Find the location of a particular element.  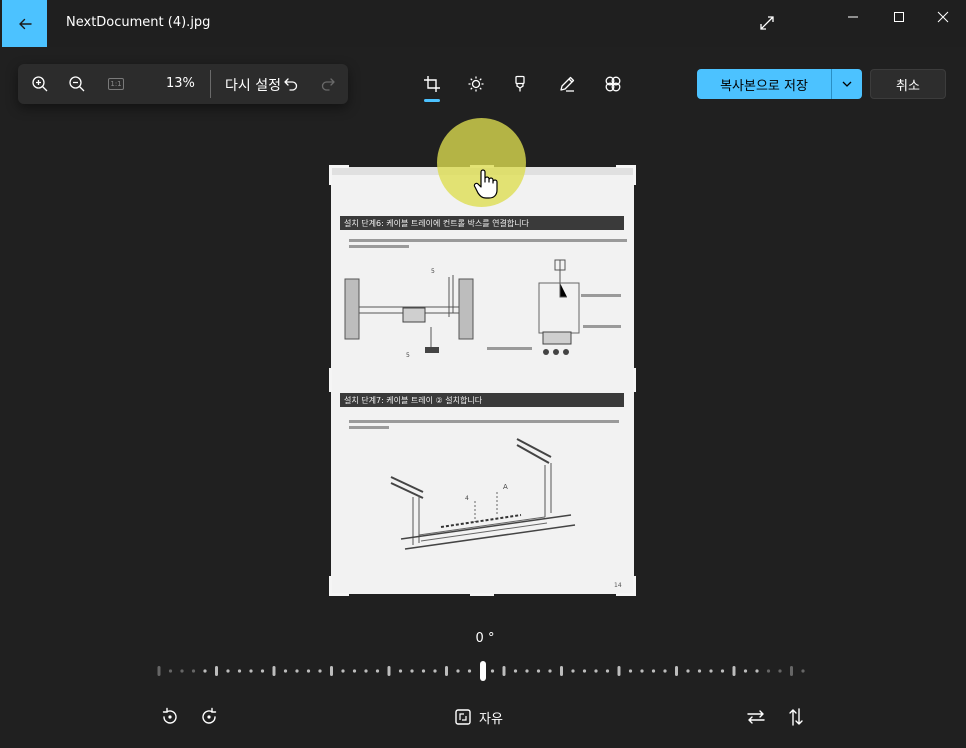

adjustment-tool-button is located at coordinates (476, 84).